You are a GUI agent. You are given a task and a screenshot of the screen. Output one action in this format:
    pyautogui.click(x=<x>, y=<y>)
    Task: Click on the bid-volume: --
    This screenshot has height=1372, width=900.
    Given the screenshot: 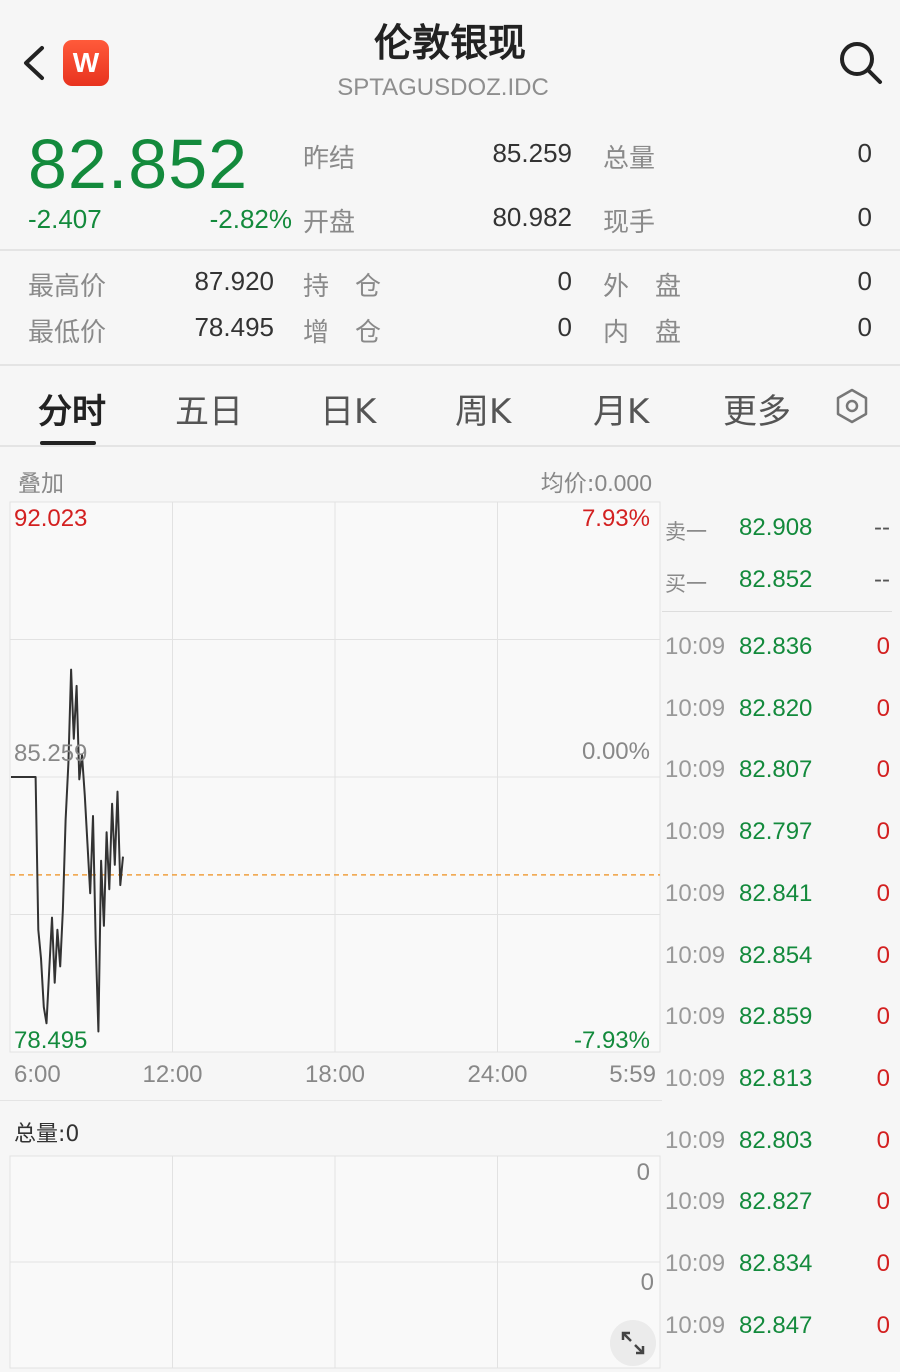 What is the action you would take?
    pyautogui.click(x=882, y=579)
    